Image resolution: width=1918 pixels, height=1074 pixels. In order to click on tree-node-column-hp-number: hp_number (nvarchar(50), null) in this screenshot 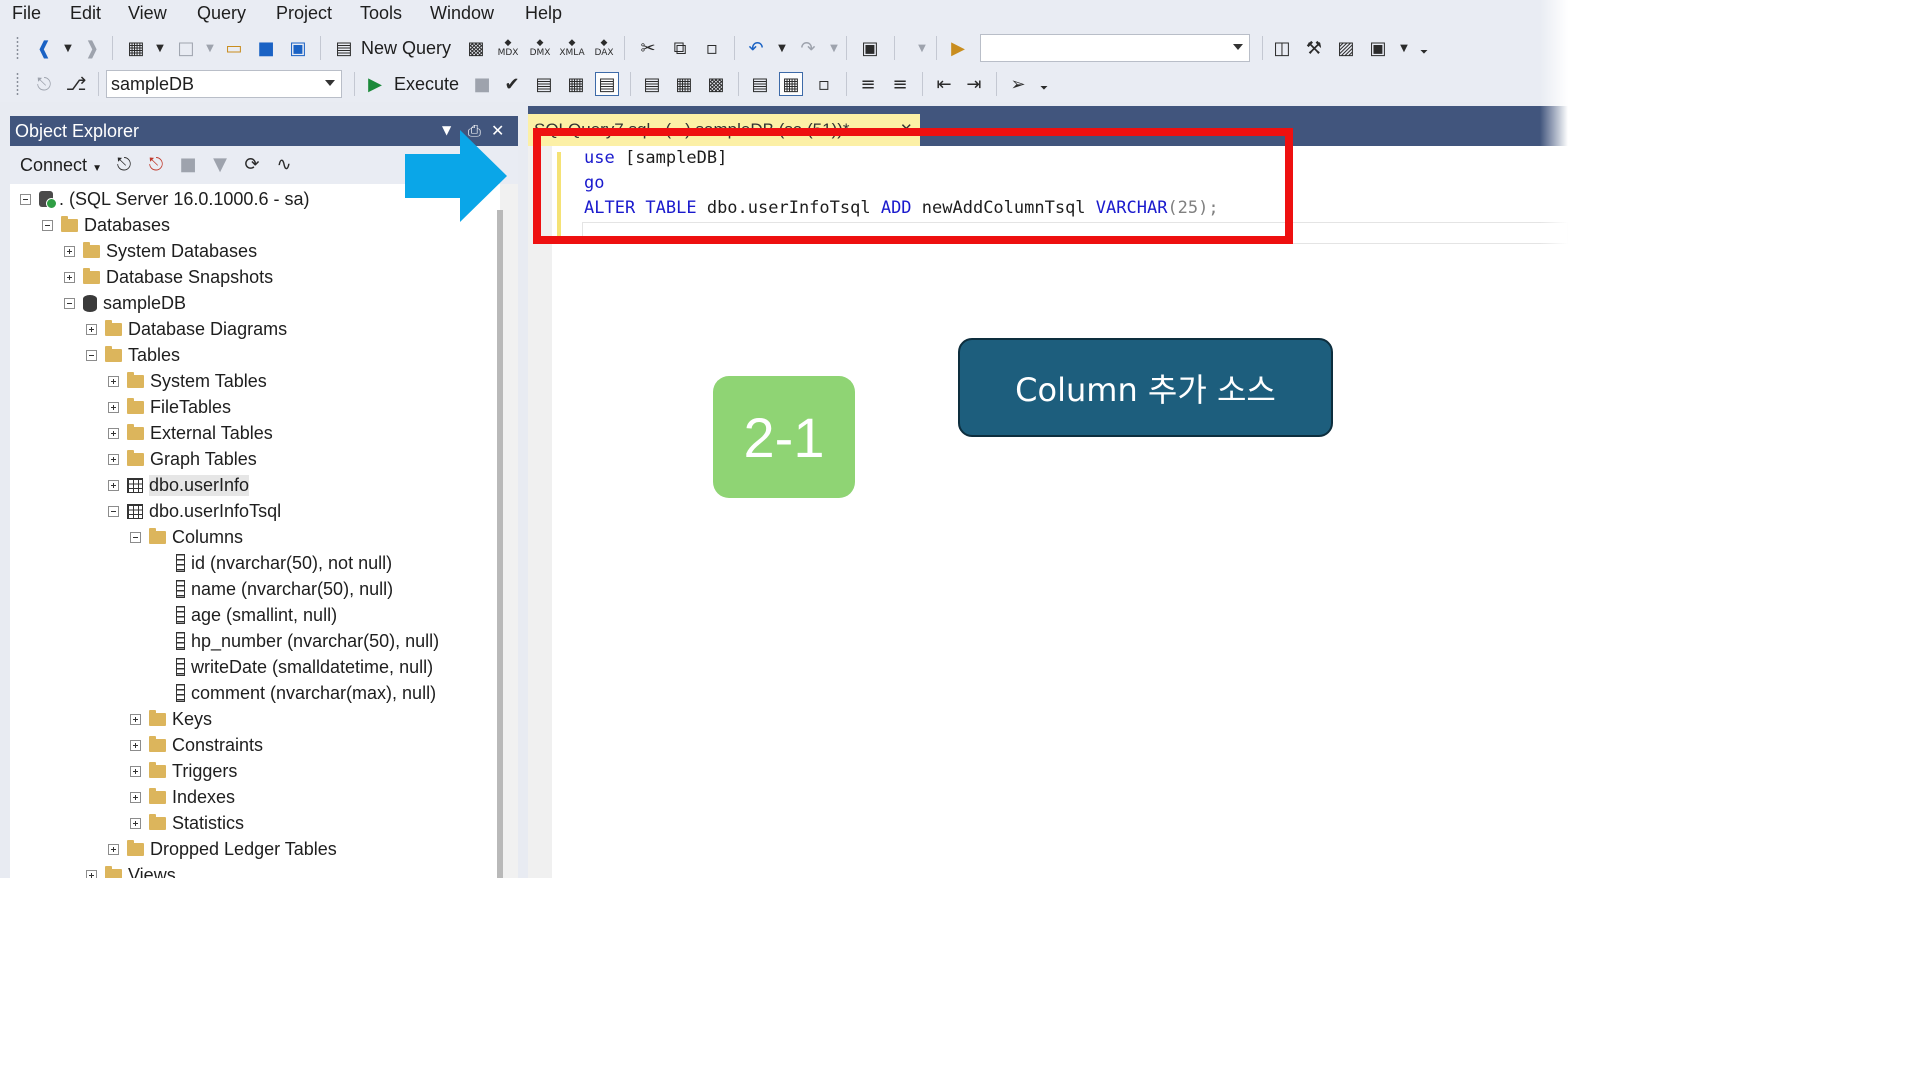, I will do `click(307, 641)`.